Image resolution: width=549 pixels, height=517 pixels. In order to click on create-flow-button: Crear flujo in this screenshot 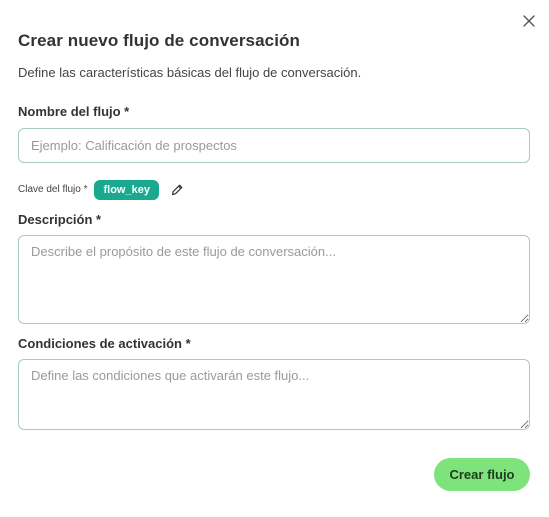, I will do `click(482, 474)`.